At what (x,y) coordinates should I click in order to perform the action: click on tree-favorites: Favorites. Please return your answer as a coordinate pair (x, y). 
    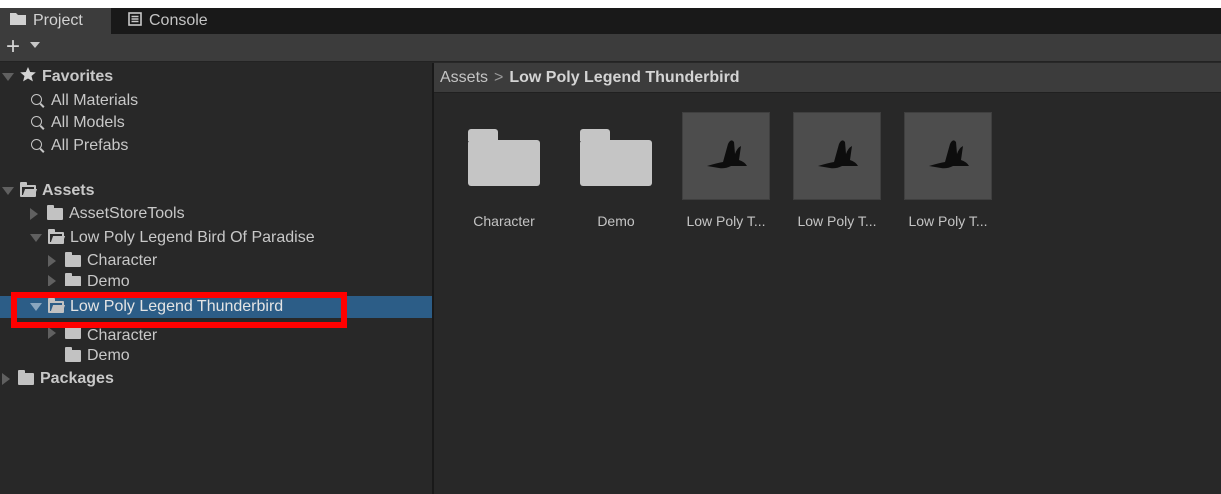
    Looking at the image, I should click on (216, 77).